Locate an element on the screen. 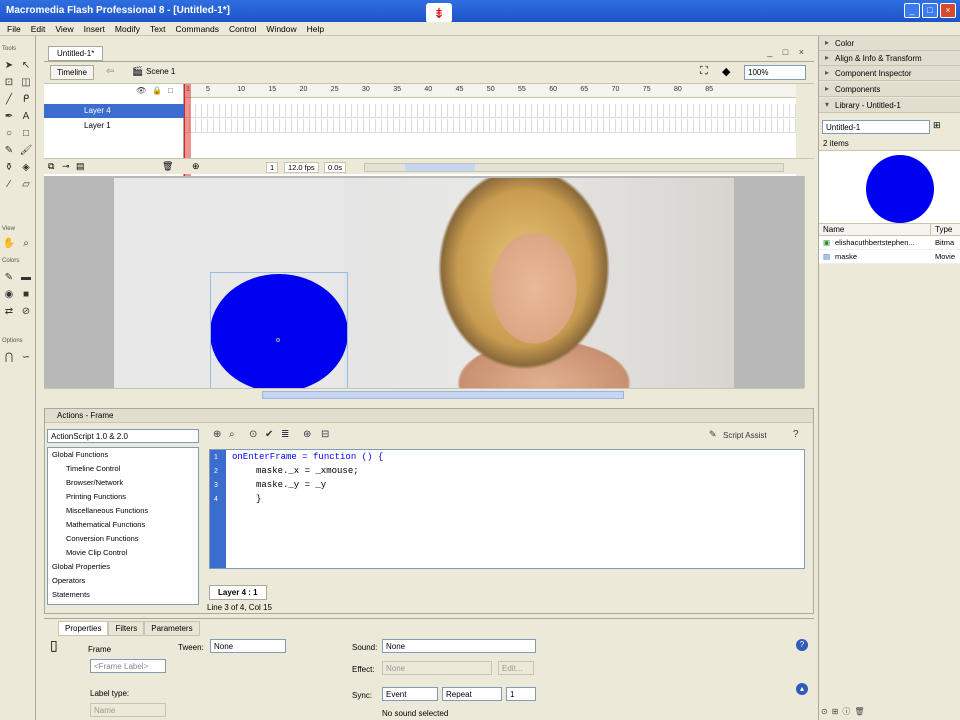  timeline-toggle-button: Timeline is located at coordinates (72, 72).